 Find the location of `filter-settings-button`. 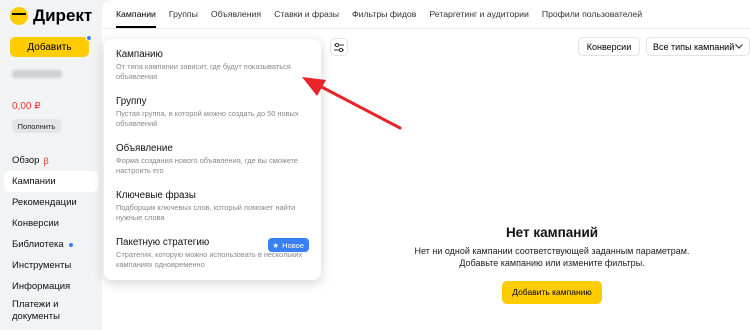

filter-settings-button is located at coordinates (339, 47).